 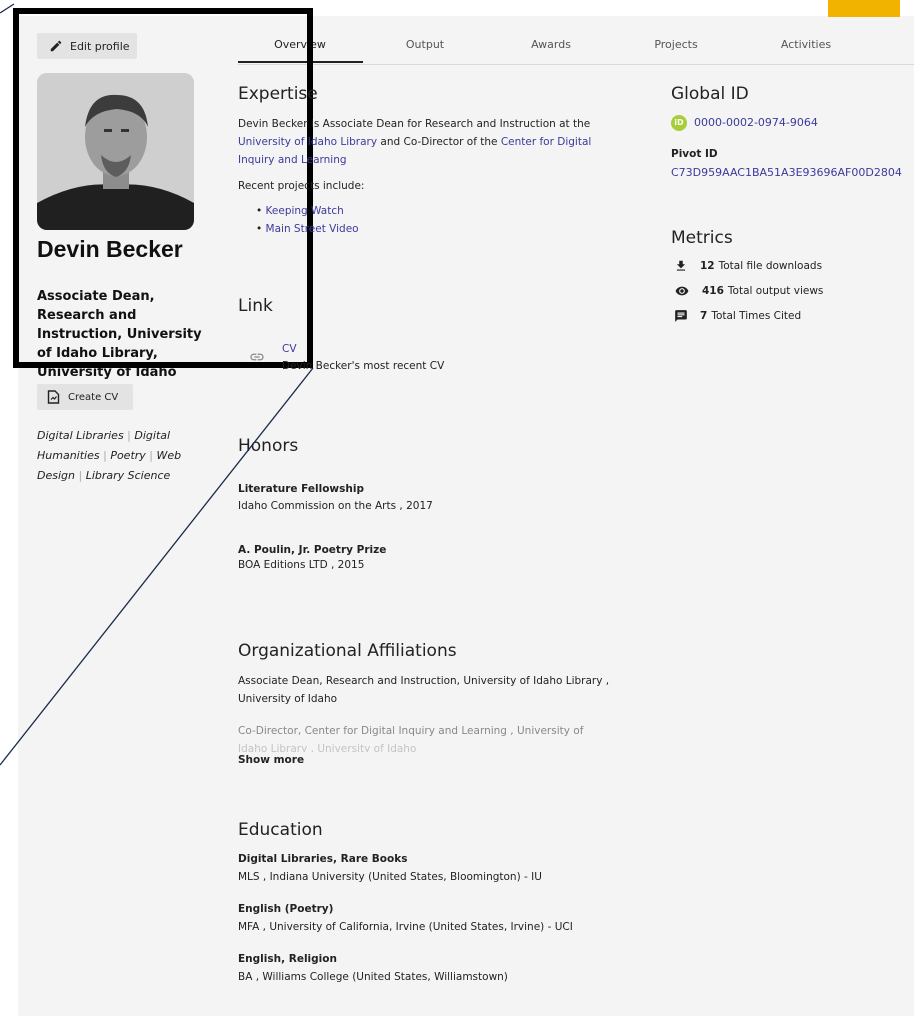 I want to click on education-title: English (Poetry), so click(x=286, y=909).